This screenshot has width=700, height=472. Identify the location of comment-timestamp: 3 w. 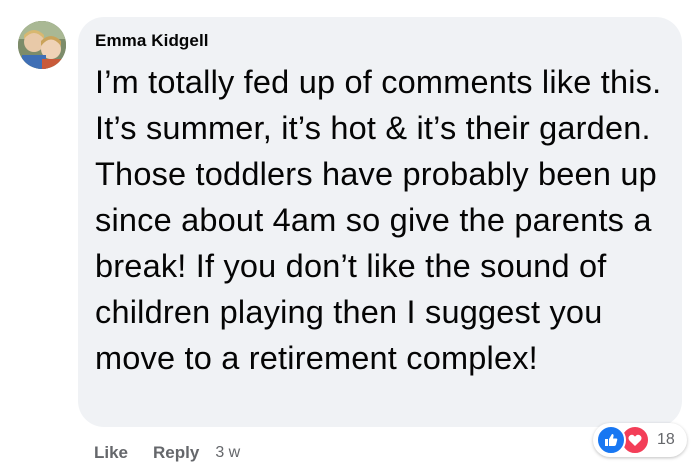
(227, 453).